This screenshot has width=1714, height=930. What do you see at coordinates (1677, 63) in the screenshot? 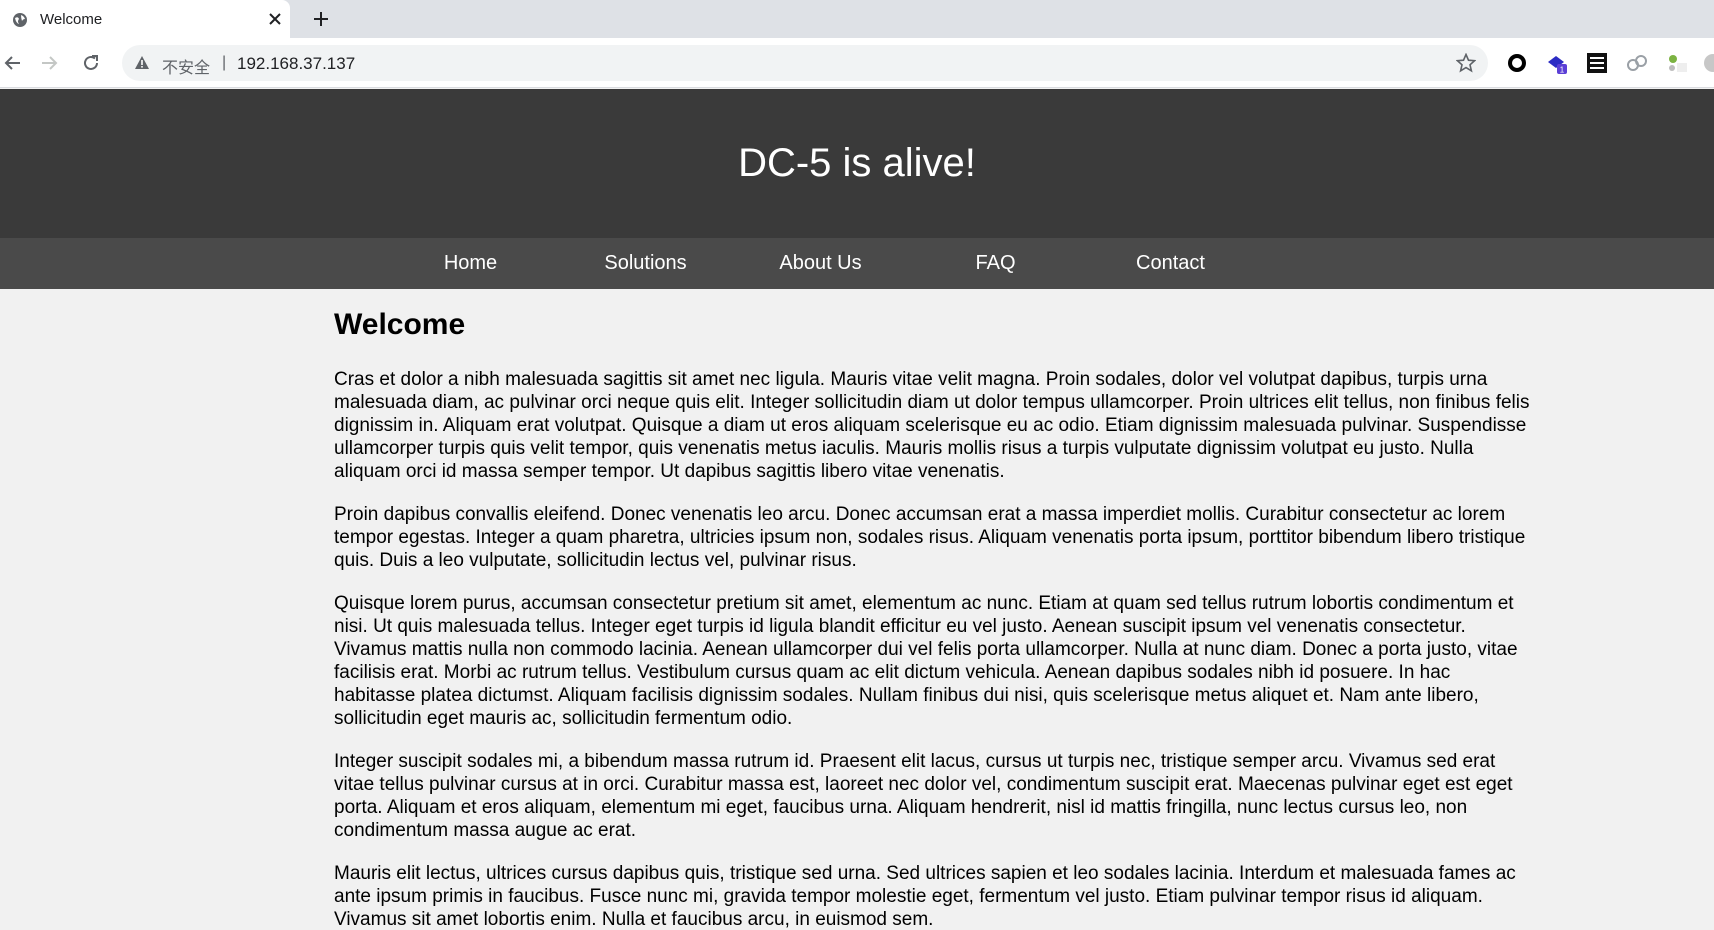
I see `extension-js-icon` at bounding box center [1677, 63].